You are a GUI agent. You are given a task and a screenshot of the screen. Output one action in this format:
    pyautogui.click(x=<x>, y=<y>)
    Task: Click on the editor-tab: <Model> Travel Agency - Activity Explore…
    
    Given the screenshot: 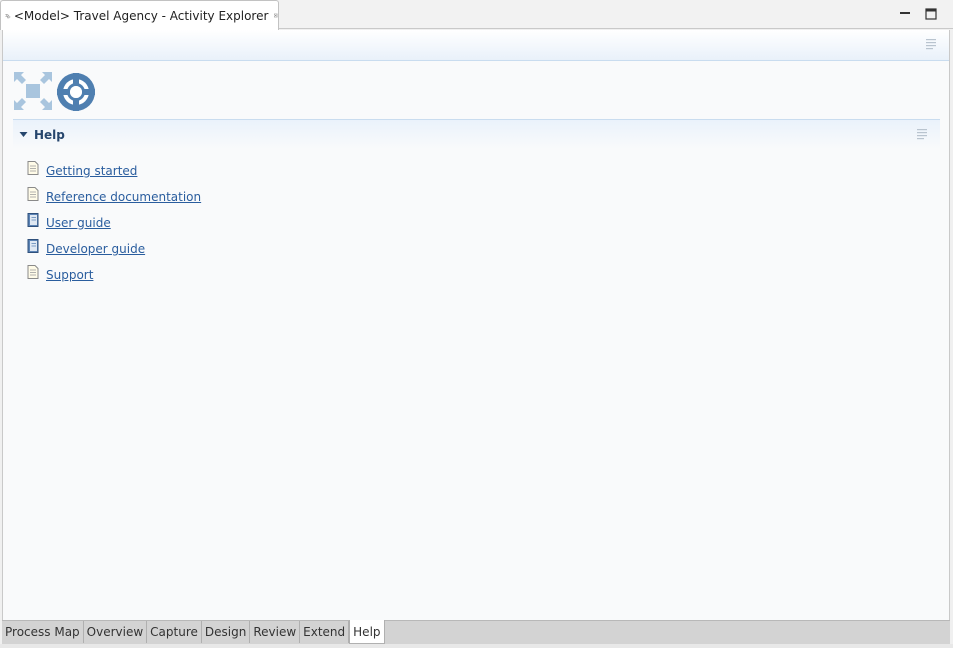 What is the action you would take?
    pyautogui.click(x=139, y=15)
    